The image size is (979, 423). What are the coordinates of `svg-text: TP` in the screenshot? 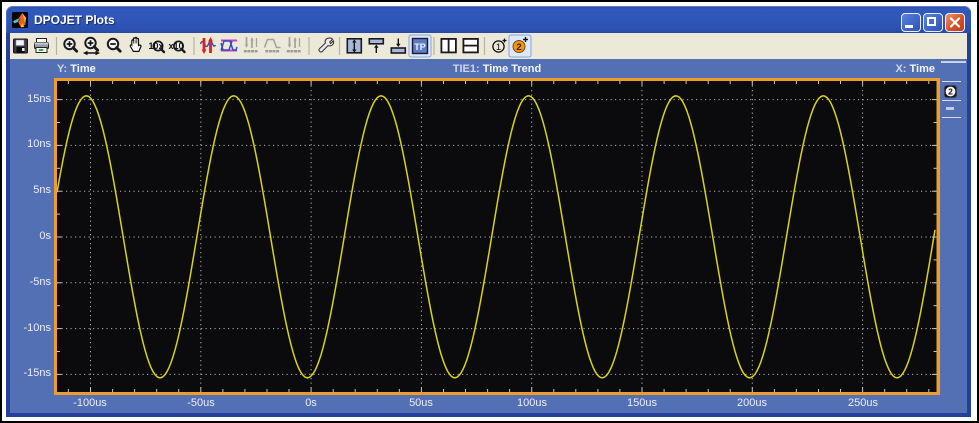 It's located at (420, 47).